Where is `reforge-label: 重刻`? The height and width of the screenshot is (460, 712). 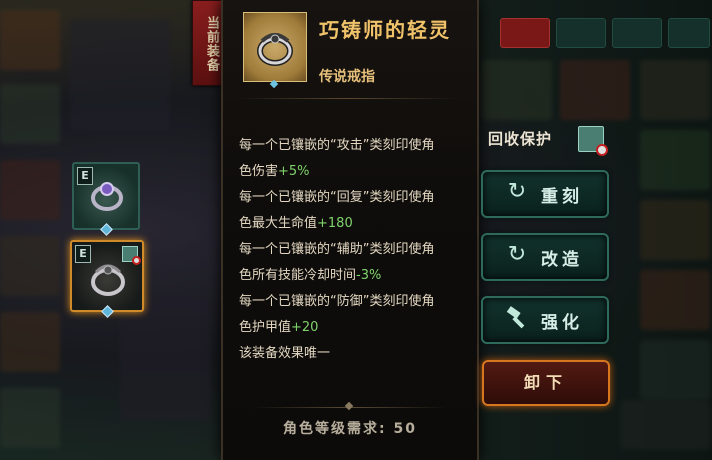
reforge-label: 重刻 is located at coordinates (562, 197).